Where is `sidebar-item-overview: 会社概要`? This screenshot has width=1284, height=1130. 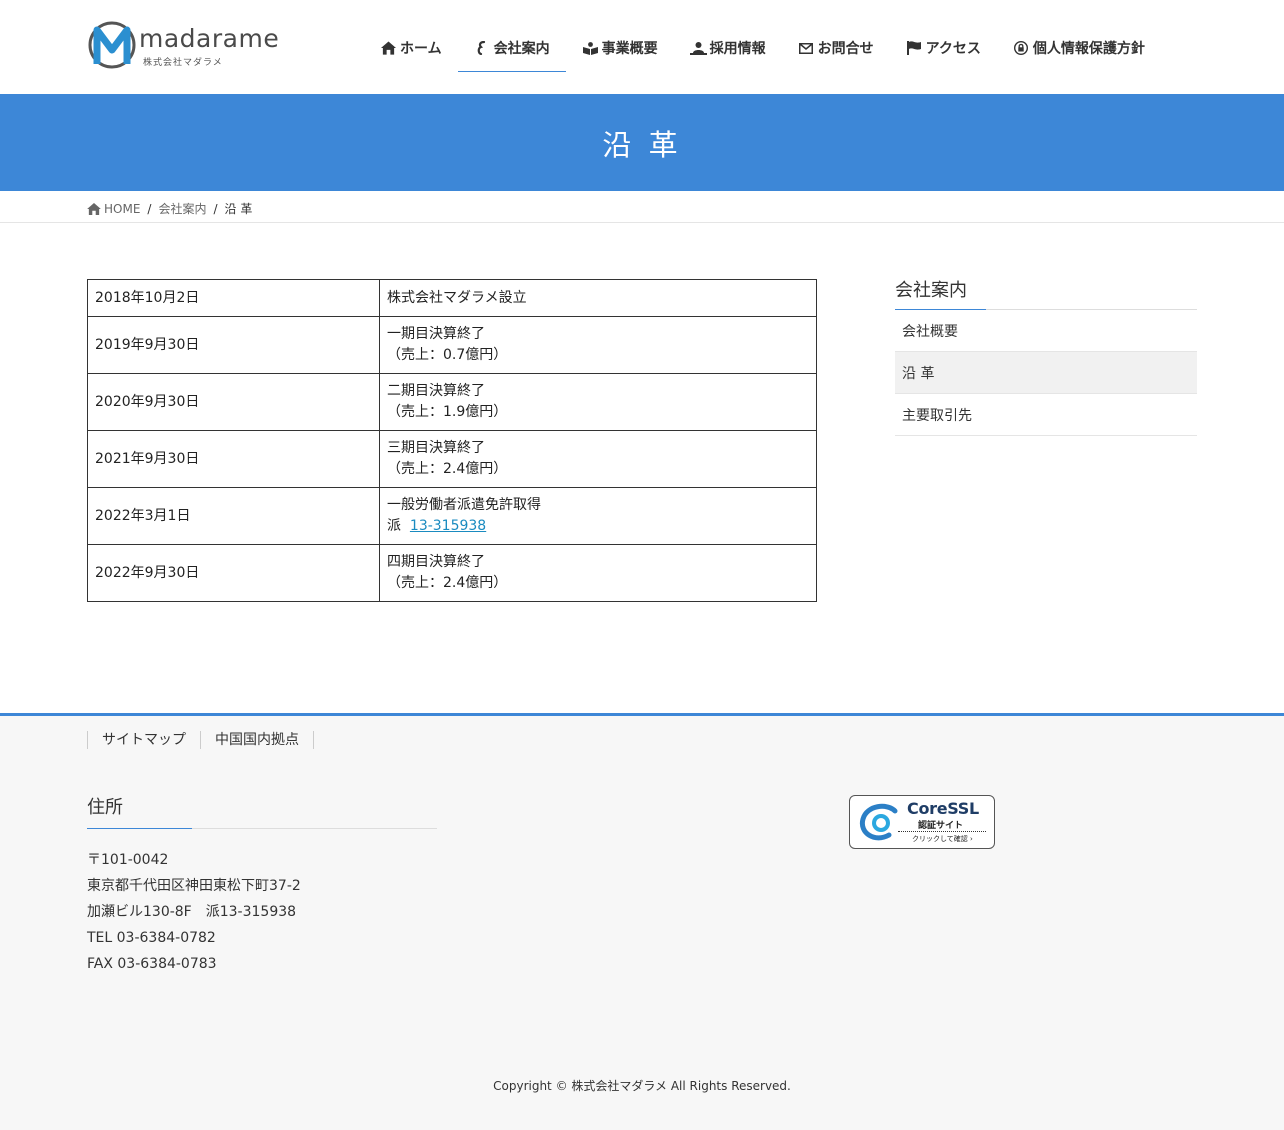
sidebar-item-overview: 会社概要 is located at coordinates (1046, 331).